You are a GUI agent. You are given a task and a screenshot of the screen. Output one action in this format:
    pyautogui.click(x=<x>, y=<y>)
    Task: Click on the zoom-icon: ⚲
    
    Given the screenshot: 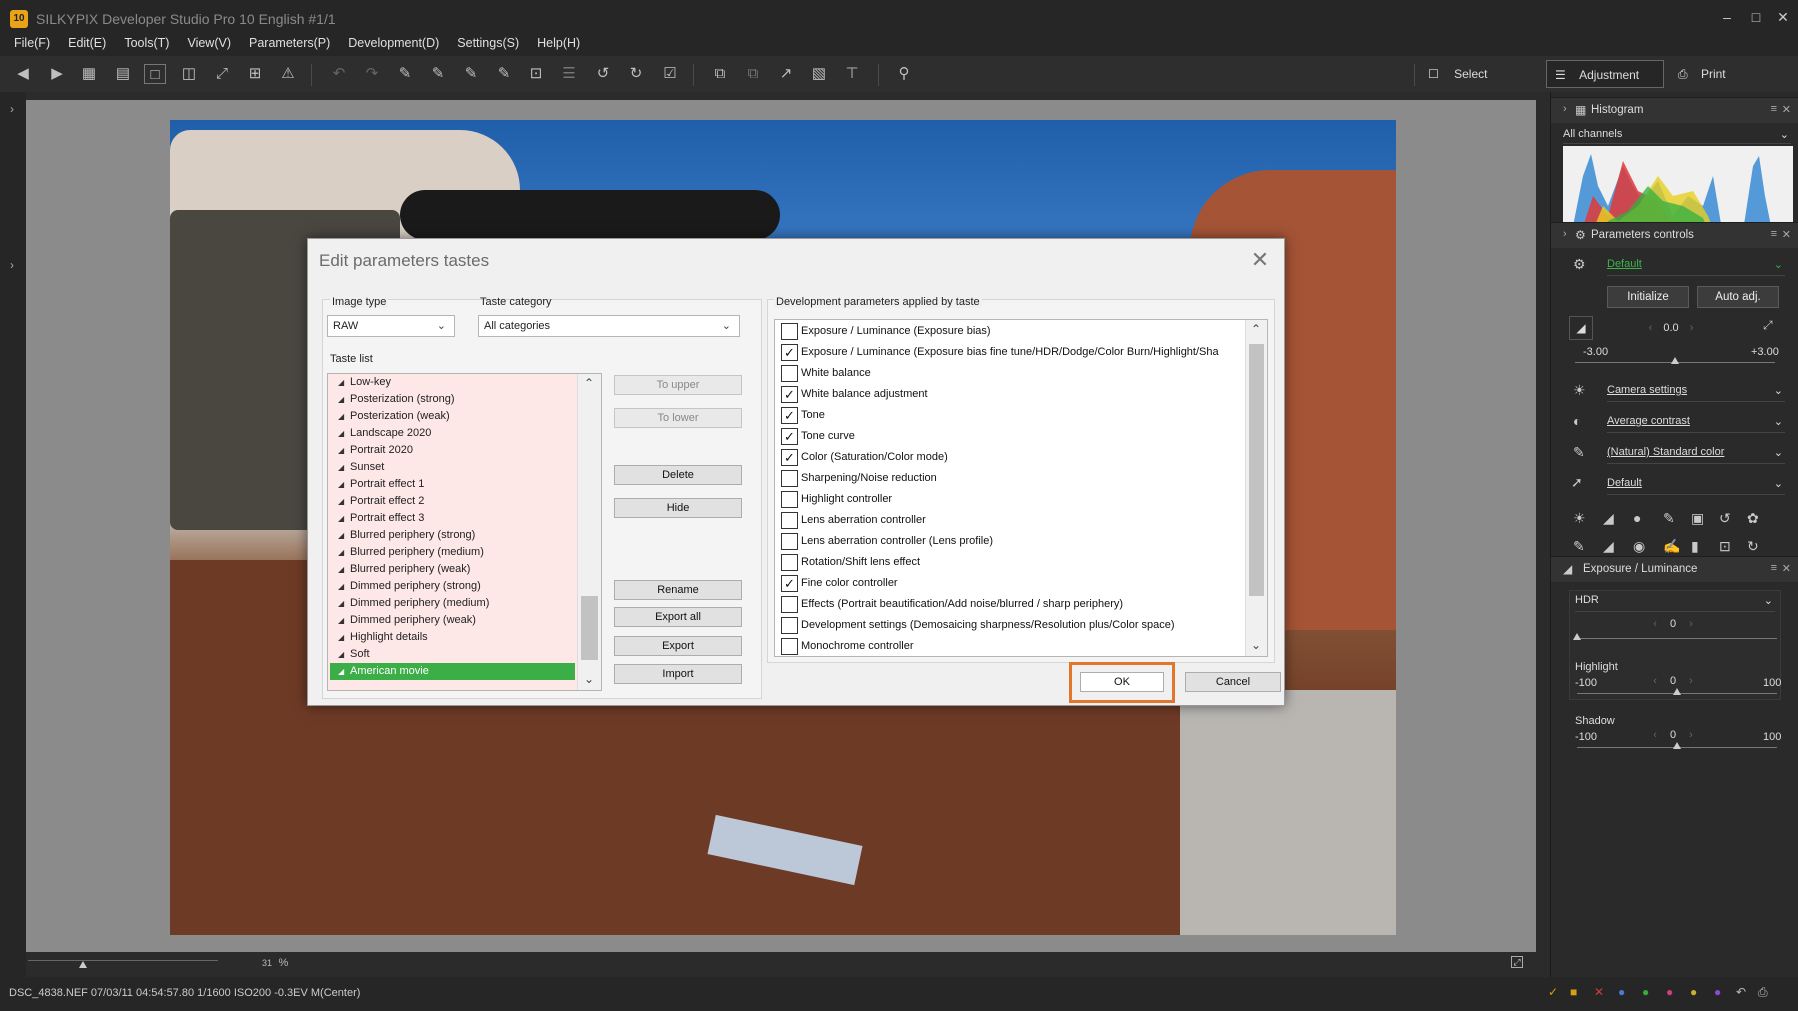 What is the action you would take?
    pyautogui.click(x=904, y=74)
    